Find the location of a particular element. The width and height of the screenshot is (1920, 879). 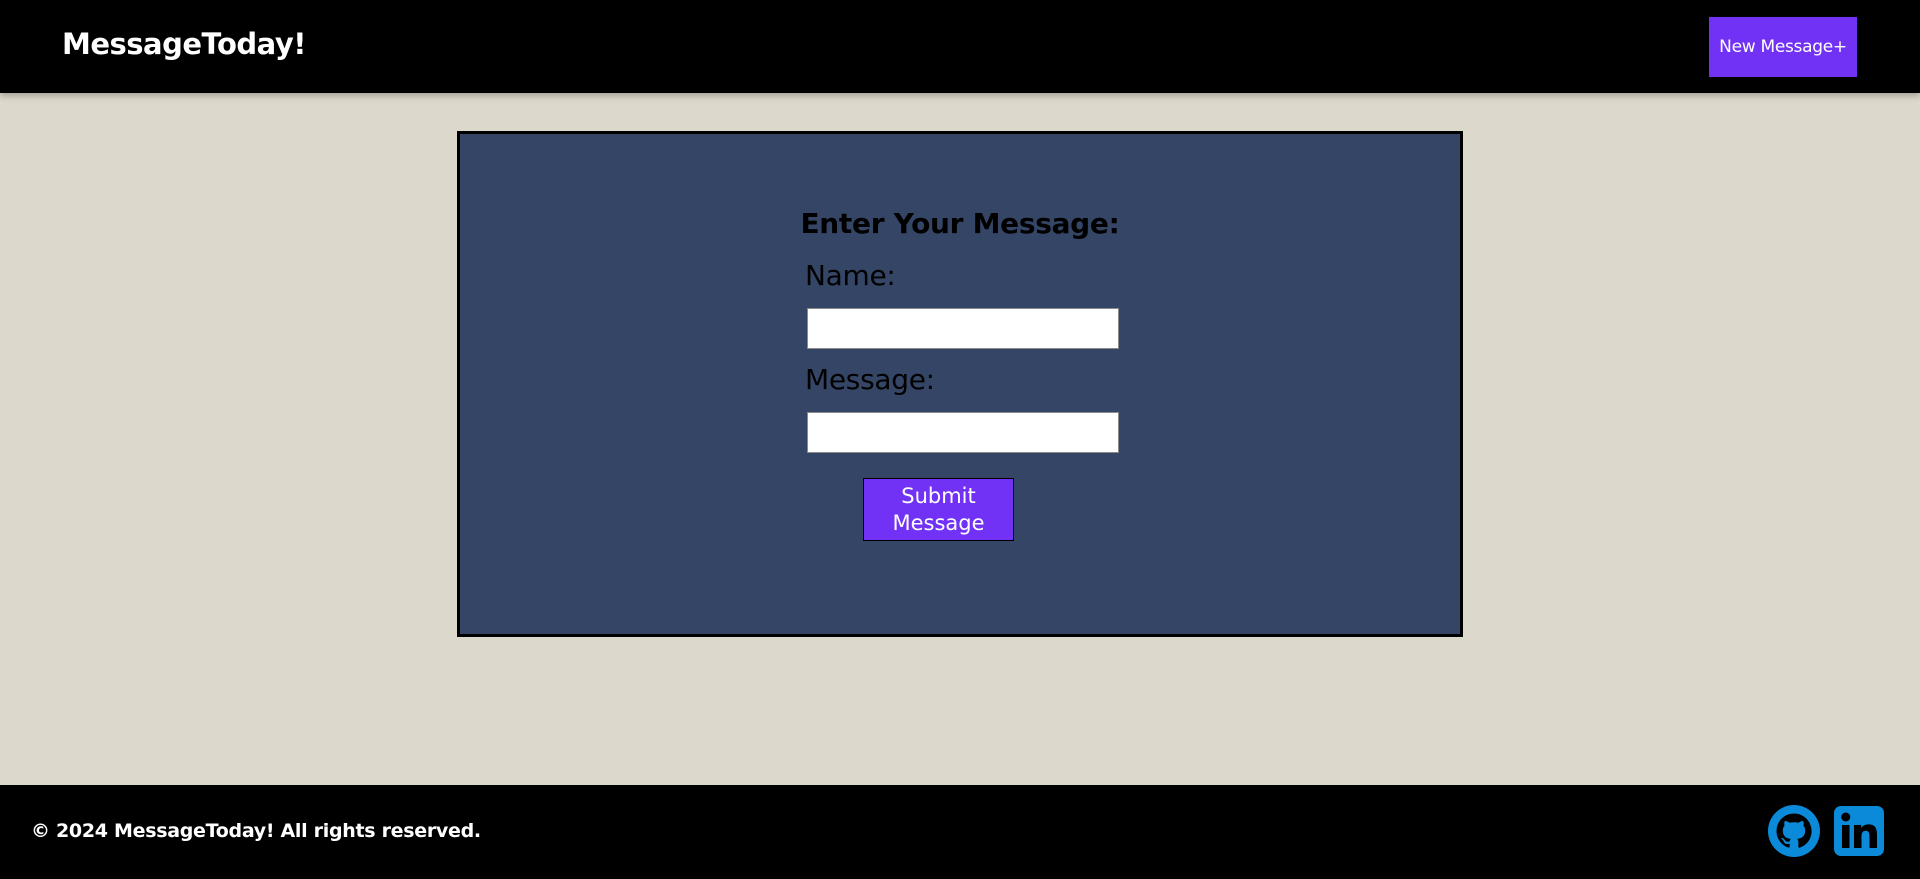

submit-message-button: Submit Message is located at coordinates (938, 509).